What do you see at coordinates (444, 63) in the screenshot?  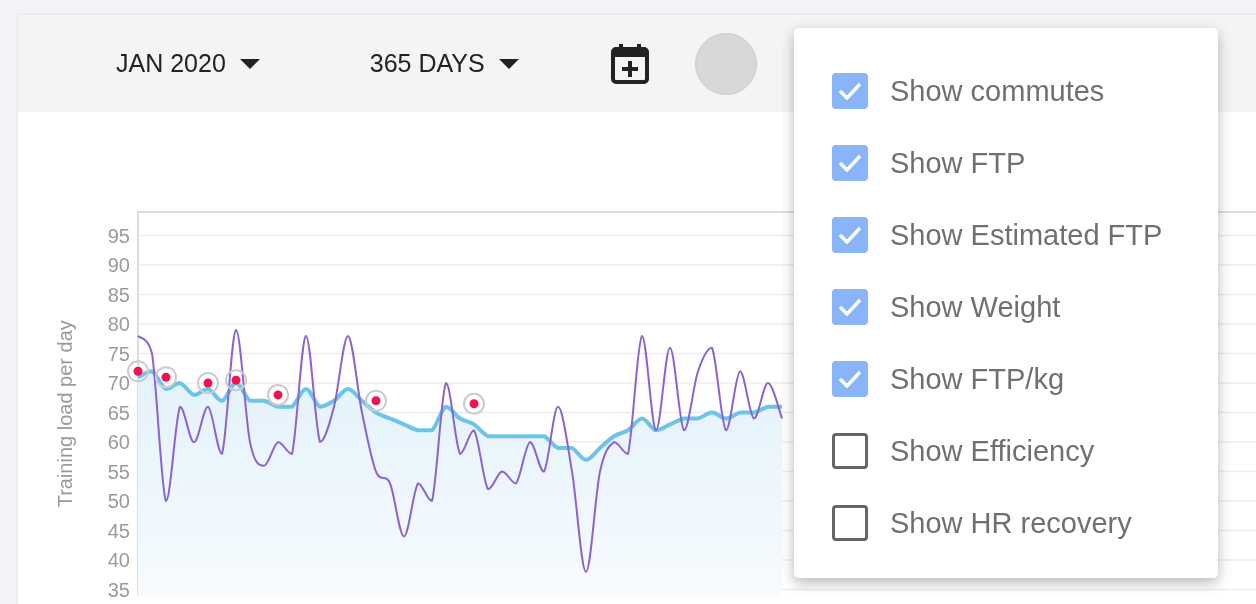 I see `range-dropdown: 365 DAYS` at bounding box center [444, 63].